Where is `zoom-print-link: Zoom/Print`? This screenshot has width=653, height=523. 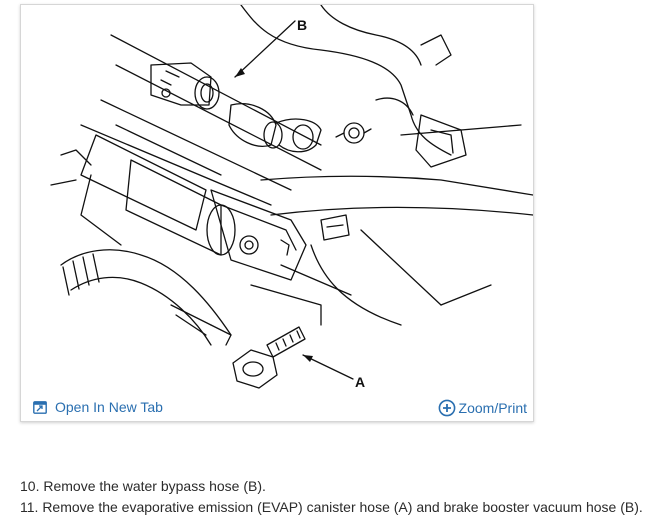 zoom-print-link: Zoom/Print is located at coordinates (482, 408).